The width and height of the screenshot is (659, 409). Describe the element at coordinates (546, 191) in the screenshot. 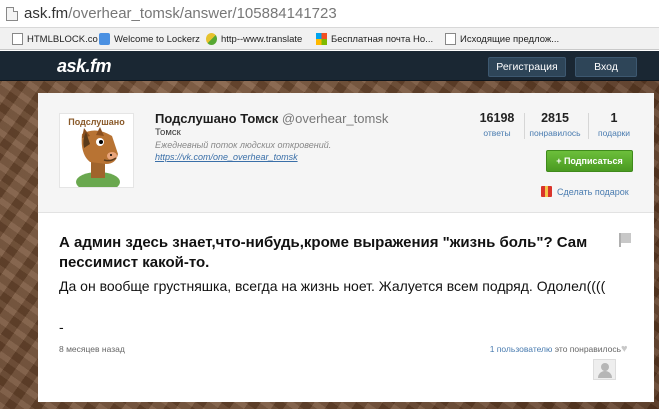

I see `gift-icon` at that location.